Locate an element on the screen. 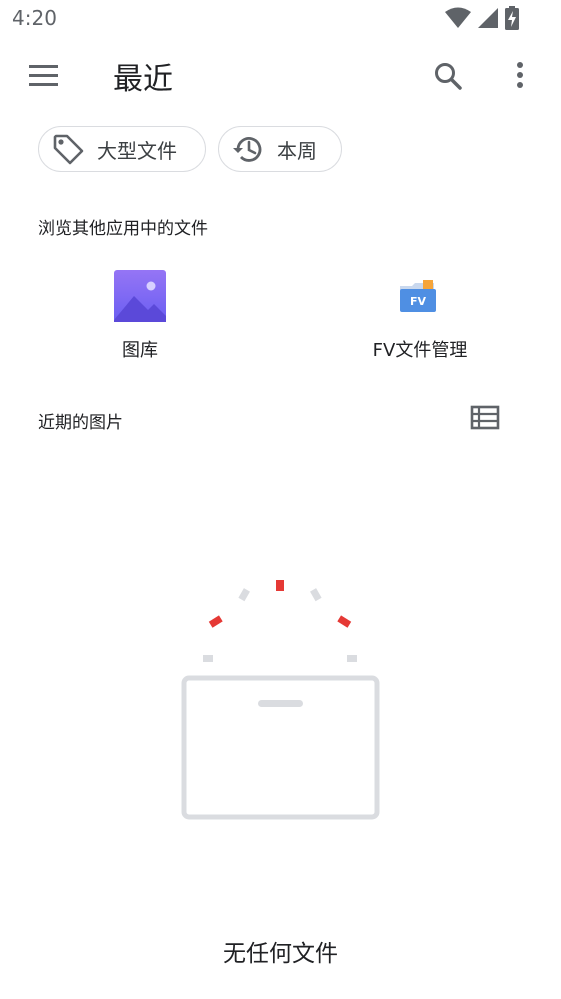 The height and width of the screenshot is (999, 561). chip-this-week: 本周 is located at coordinates (280, 149).